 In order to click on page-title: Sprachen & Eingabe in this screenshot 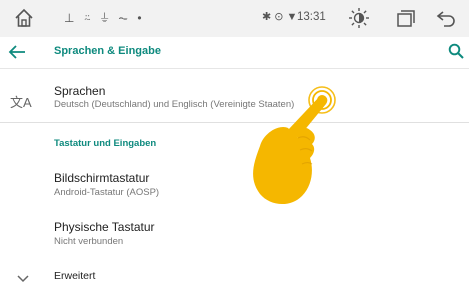, I will do `click(107, 51)`.